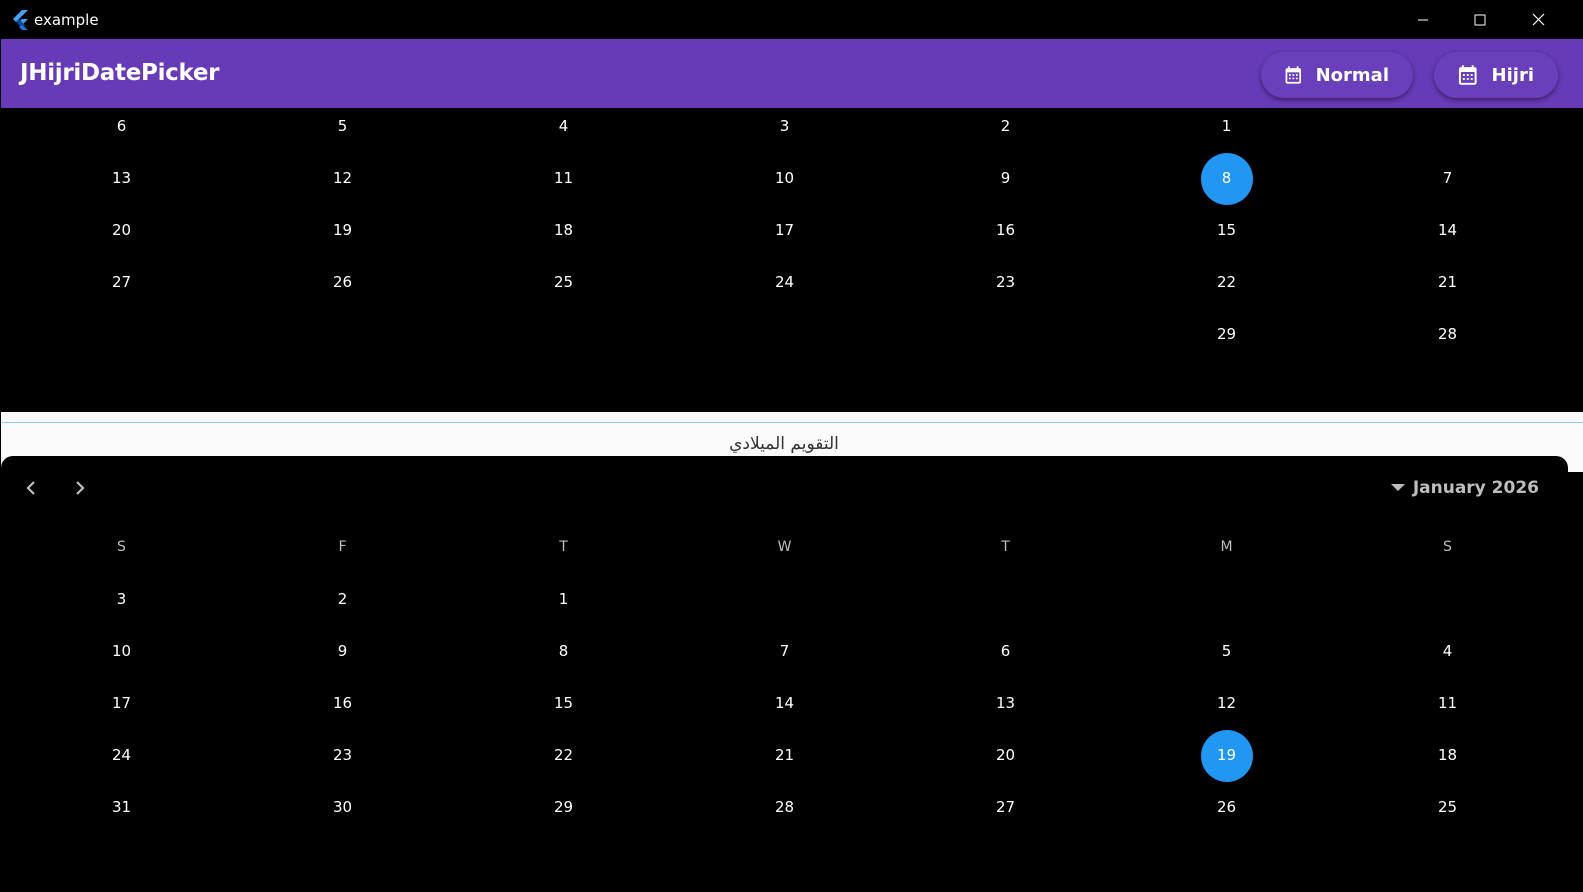  I want to click on day-cell: 19, so click(342, 230).